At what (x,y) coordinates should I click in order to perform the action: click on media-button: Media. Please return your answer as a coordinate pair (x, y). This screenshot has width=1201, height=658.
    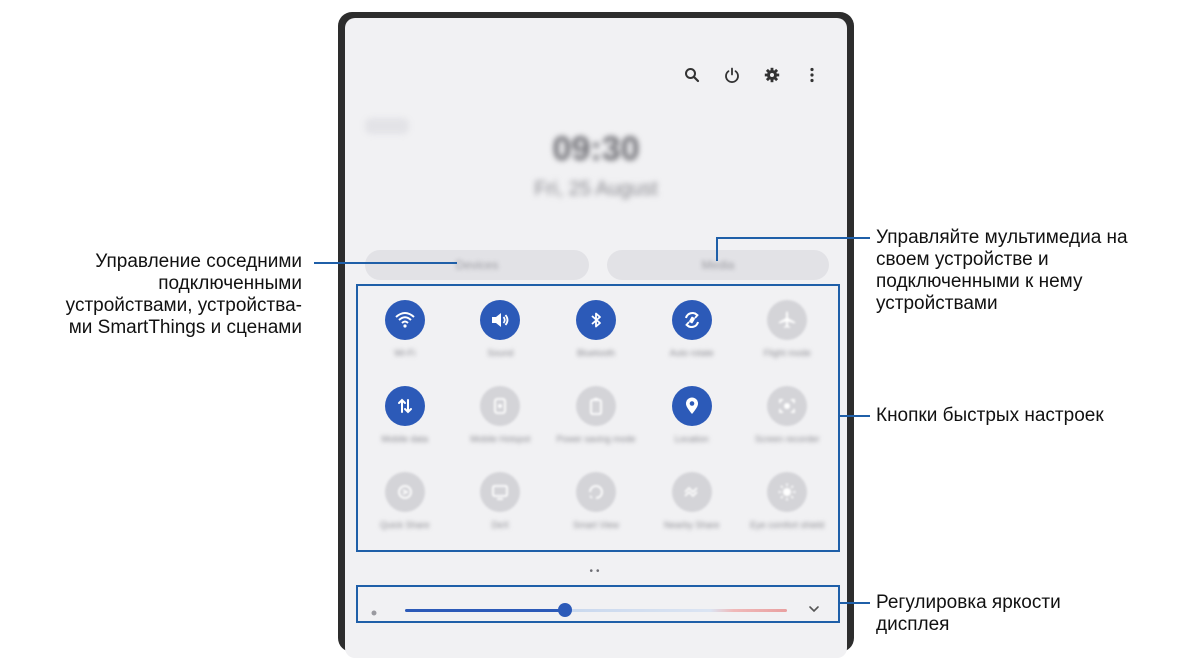
    Looking at the image, I should click on (718, 265).